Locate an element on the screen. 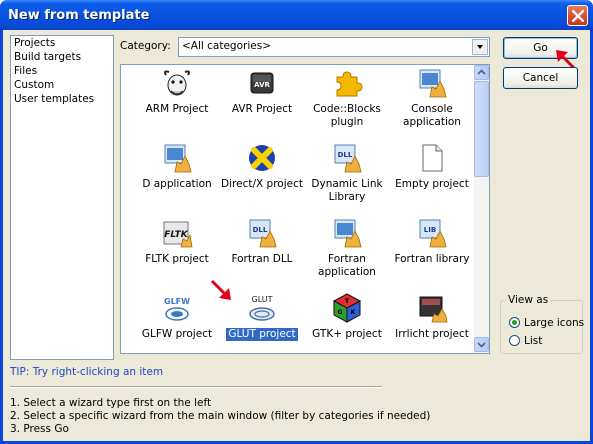  wizard-type-user-templates: User templates is located at coordinates (62, 99).